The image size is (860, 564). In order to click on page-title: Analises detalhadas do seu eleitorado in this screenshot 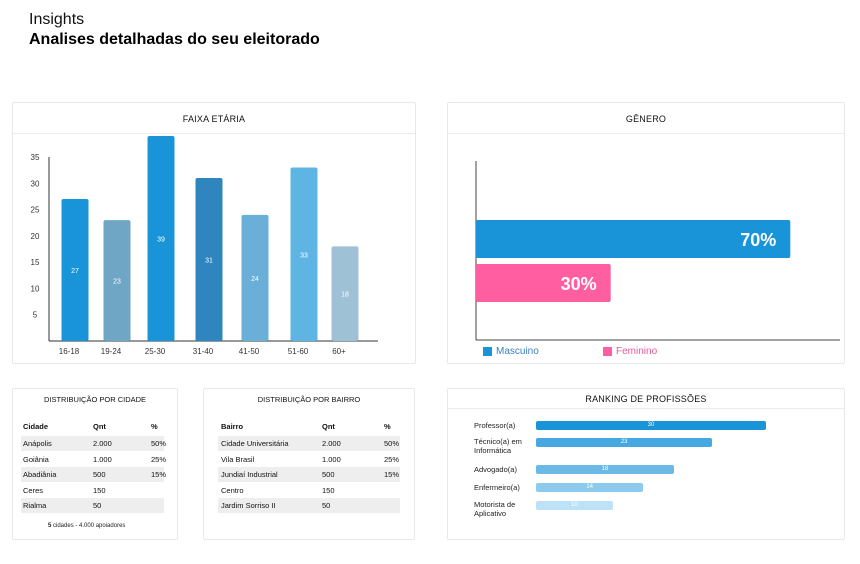, I will do `click(174, 39)`.